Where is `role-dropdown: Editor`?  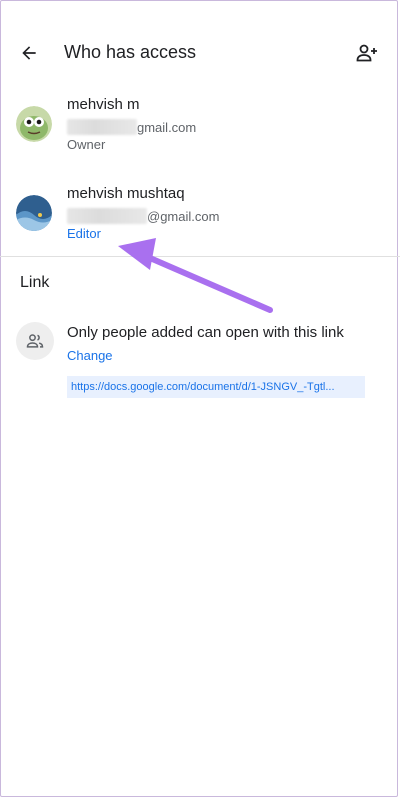 role-dropdown: Editor is located at coordinates (84, 233).